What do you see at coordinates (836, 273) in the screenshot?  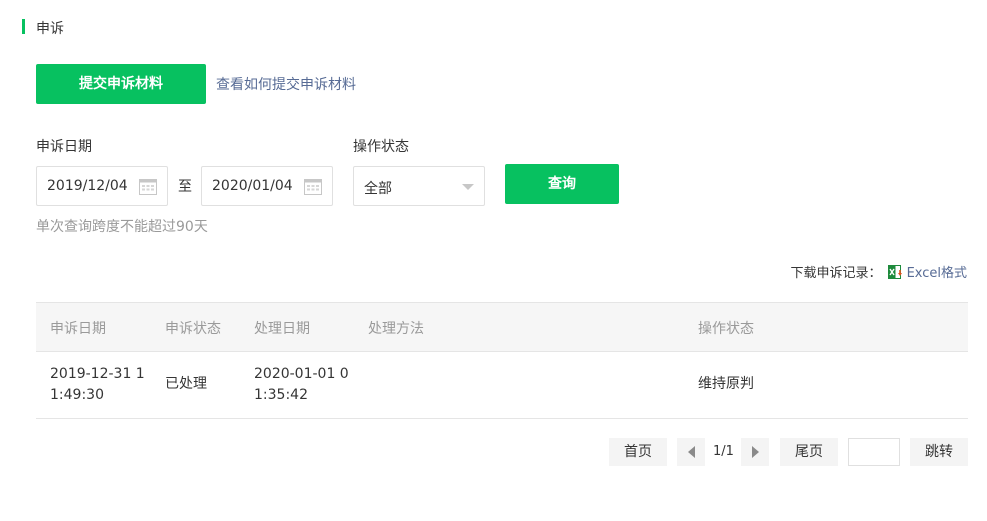 I see `download-label: 下载申诉记录：` at bounding box center [836, 273].